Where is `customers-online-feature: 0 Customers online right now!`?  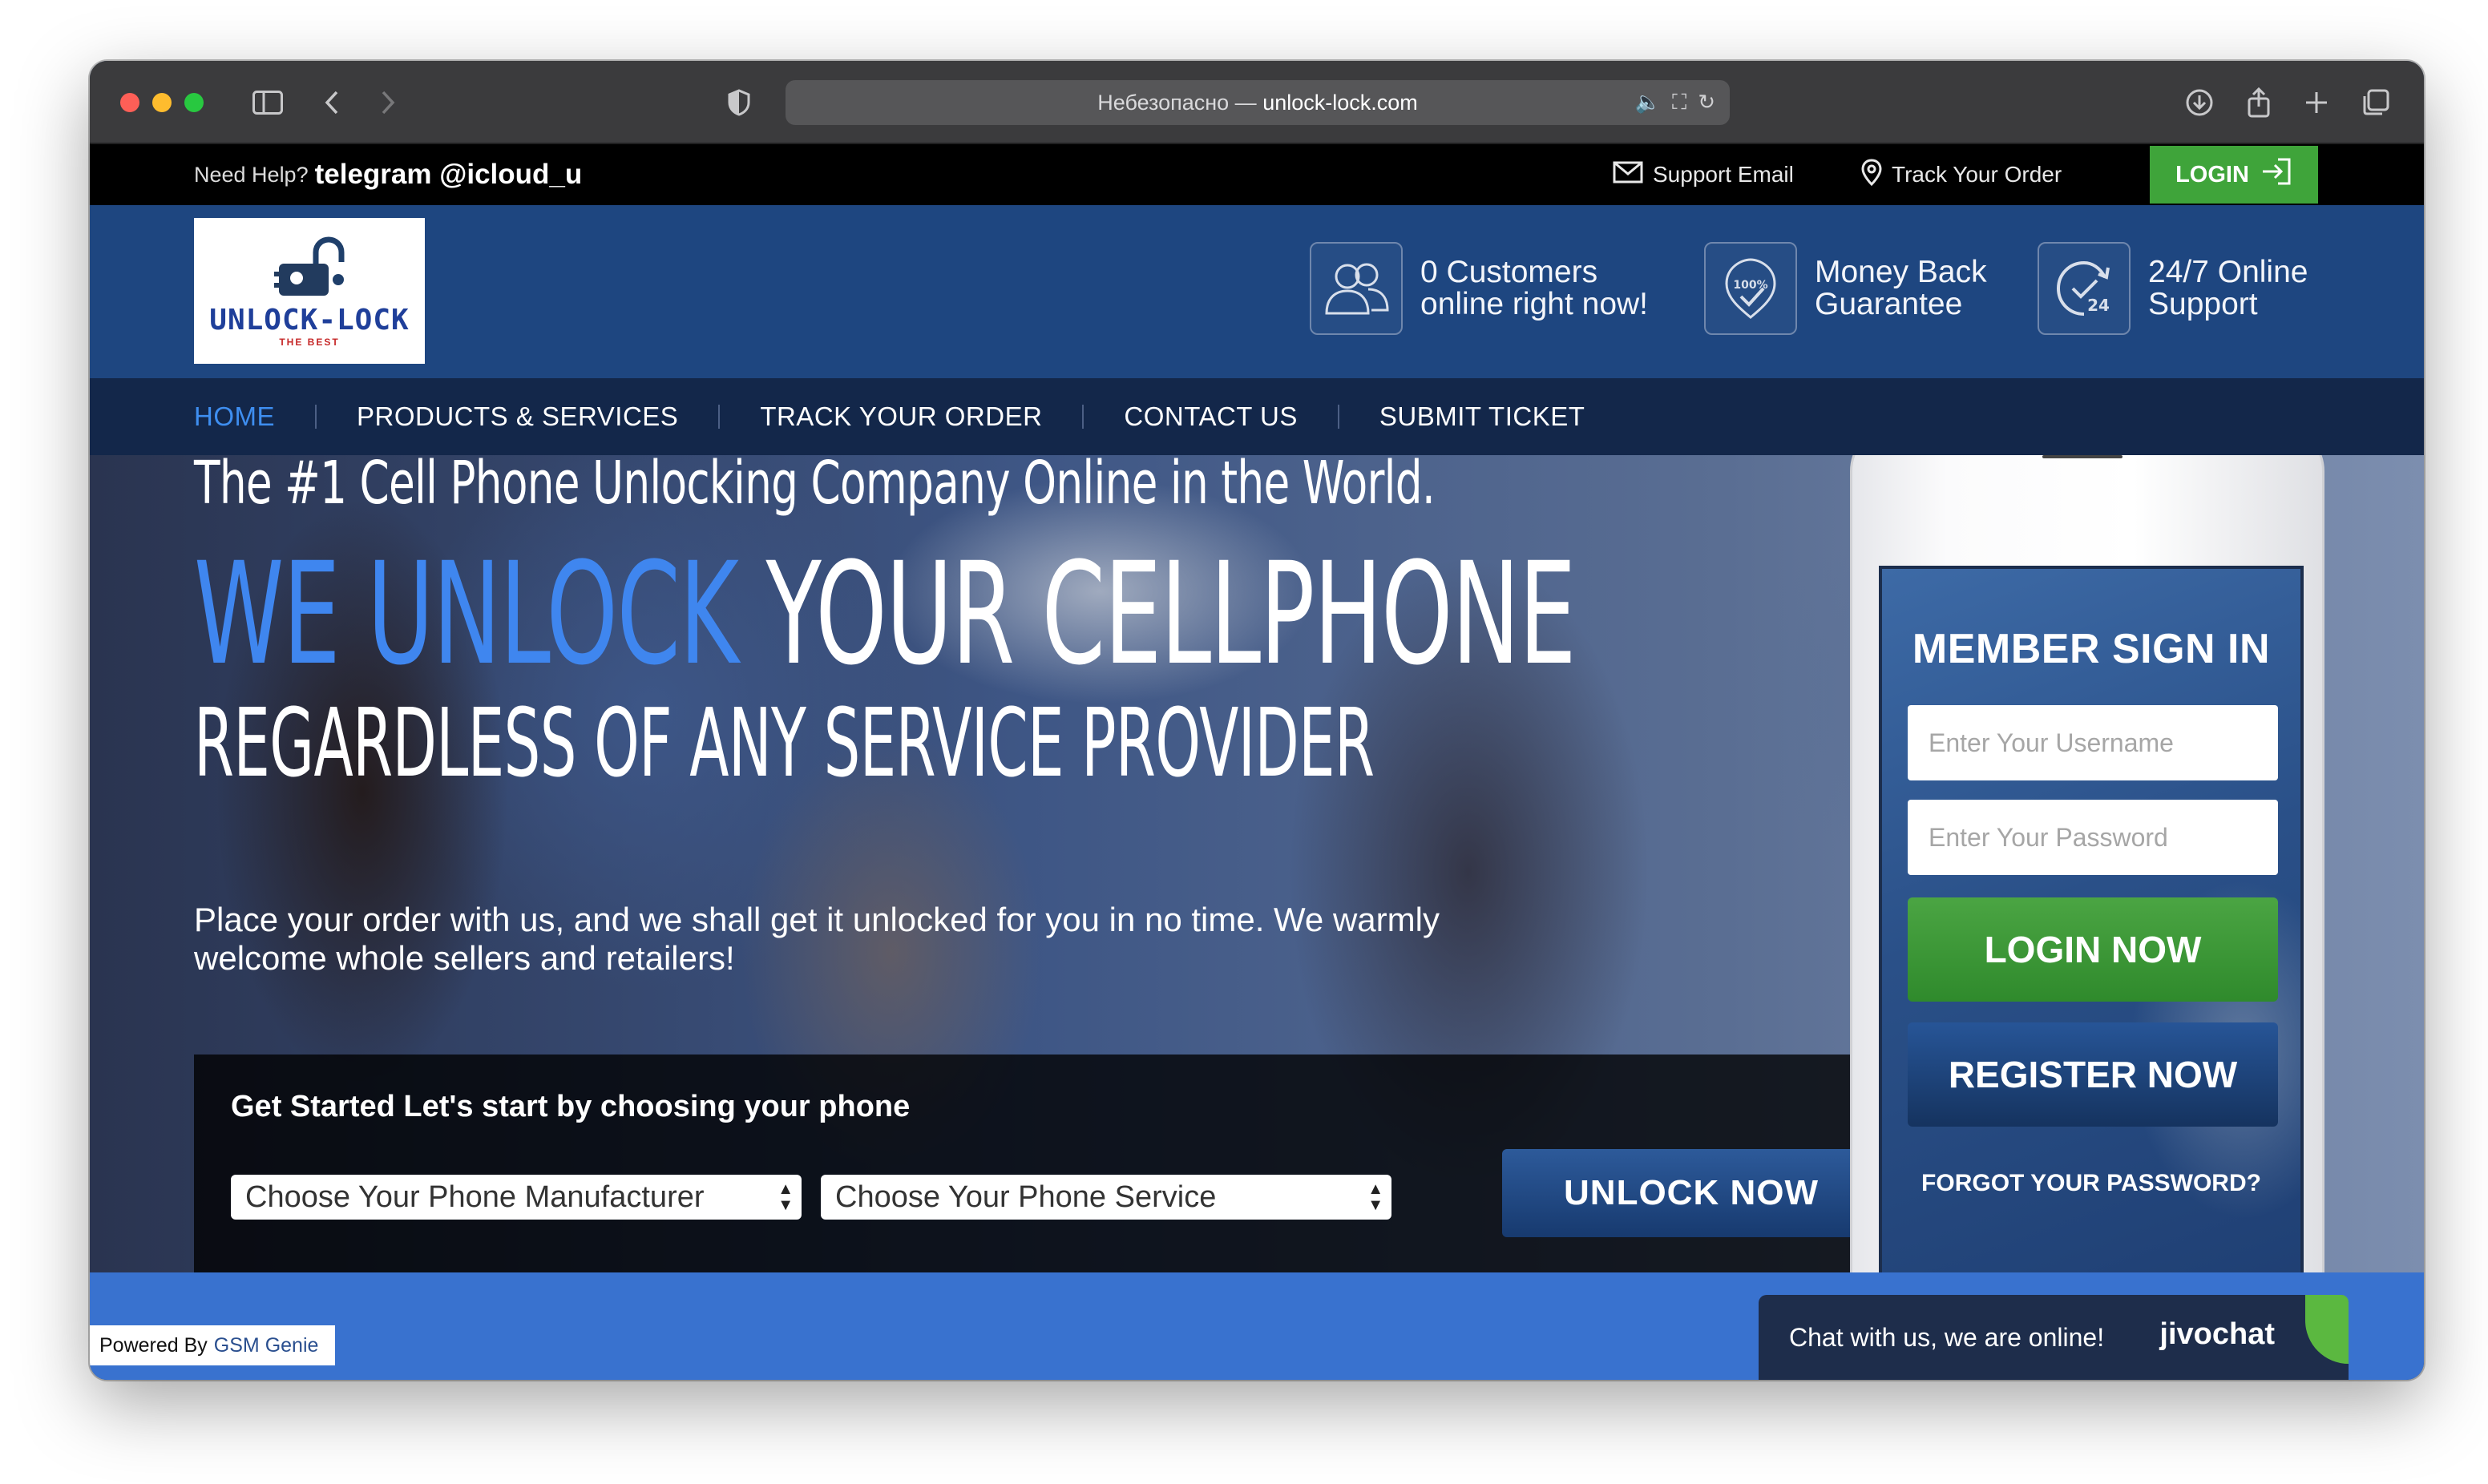 customers-online-feature: 0 Customers online right now! is located at coordinates (1479, 289).